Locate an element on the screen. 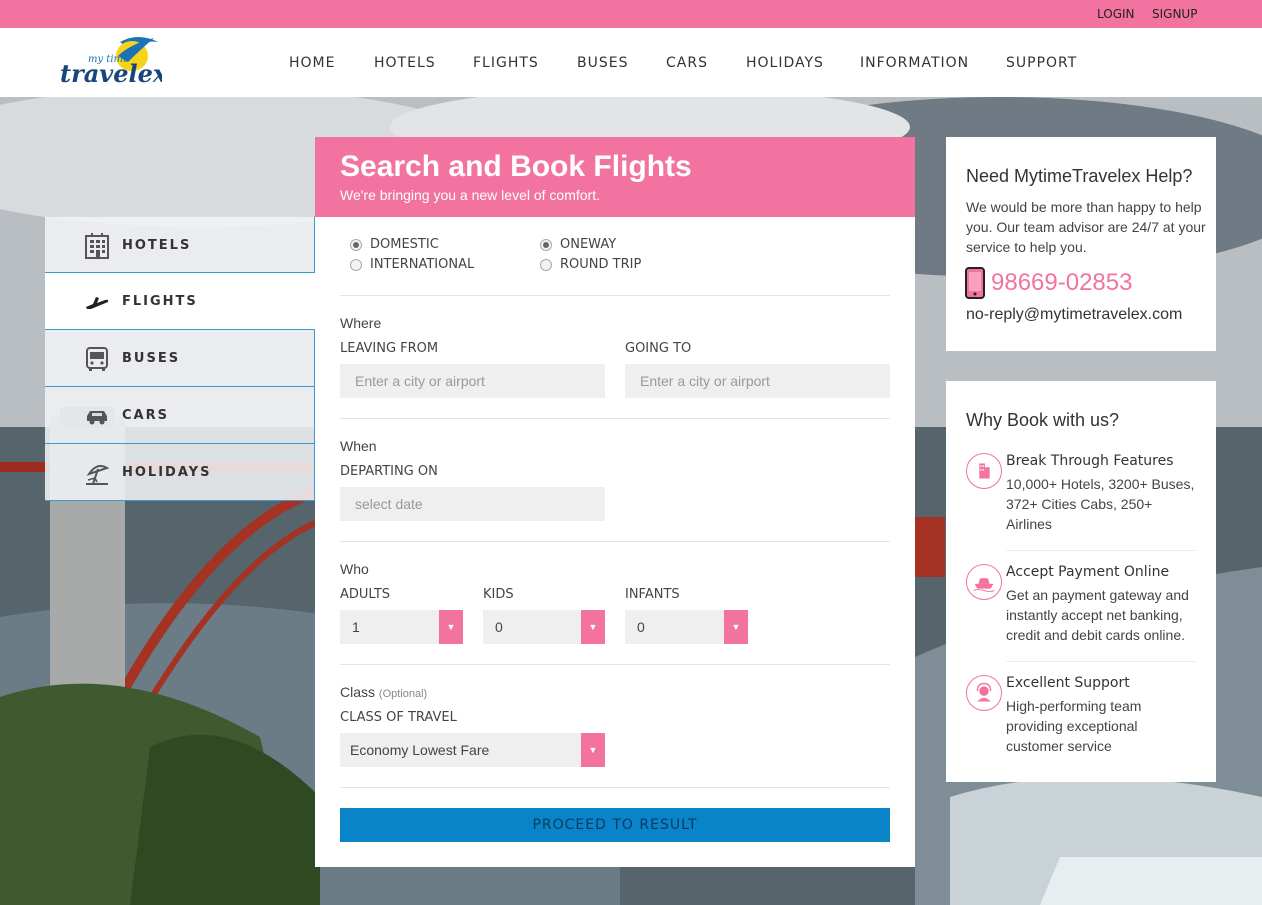 The height and width of the screenshot is (905, 1262). help-email: no-reply@mytimetravelex.com is located at coordinates (1074, 315).